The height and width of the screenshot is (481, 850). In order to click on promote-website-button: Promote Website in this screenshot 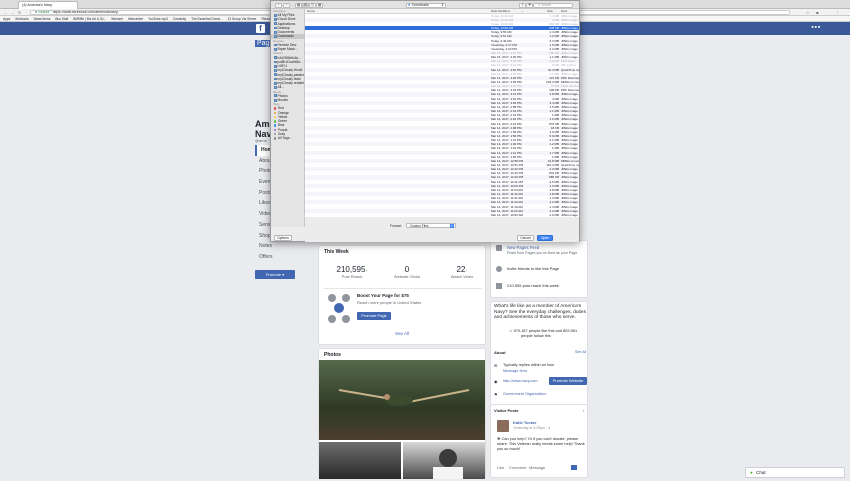, I will do `click(568, 381)`.